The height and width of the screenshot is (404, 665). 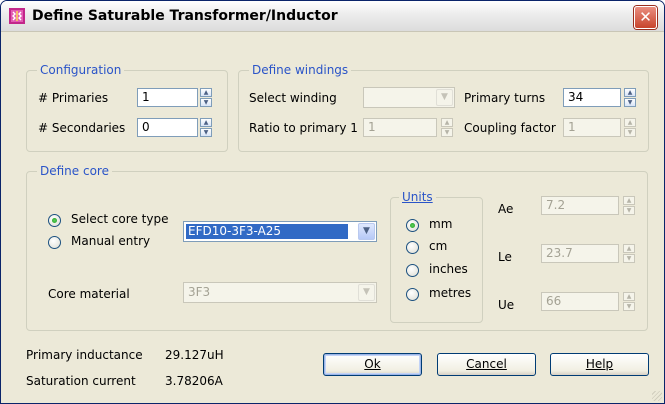 What do you see at coordinates (74, 171) in the screenshot?
I see `define-core-legend: Define core` at bounding box center [74, 171].